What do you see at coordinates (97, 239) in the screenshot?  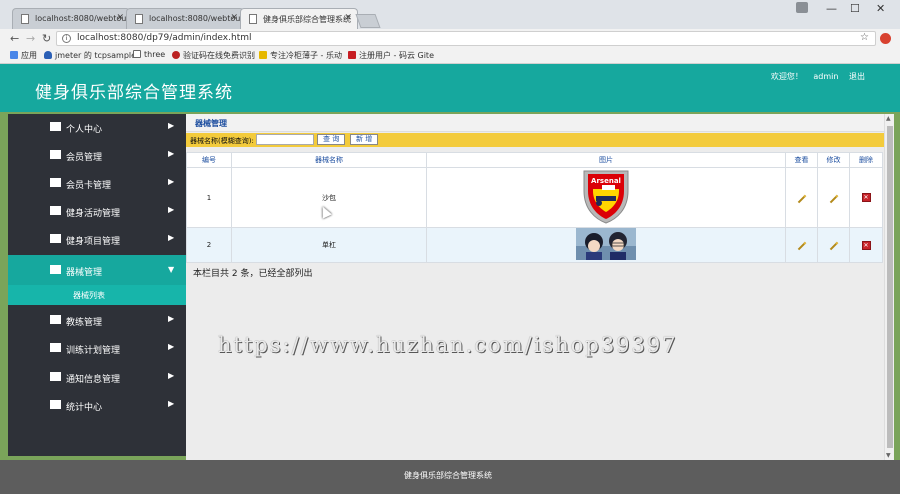 I see `sidebar-item-projects: 健身项目管理 ▶` at bounding box center [97, 239].